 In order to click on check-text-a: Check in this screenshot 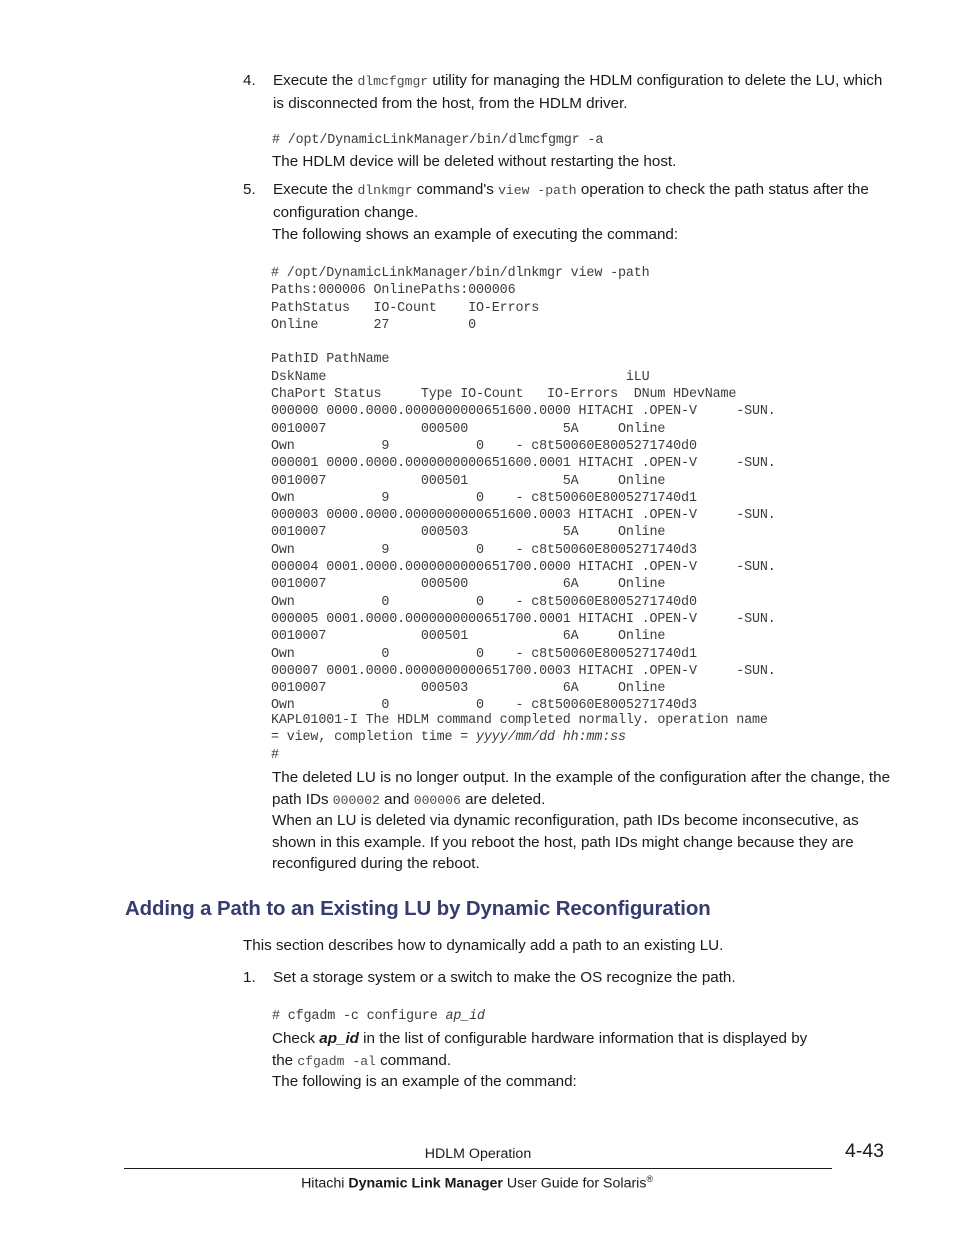, I will do `click(296, 1038)`.